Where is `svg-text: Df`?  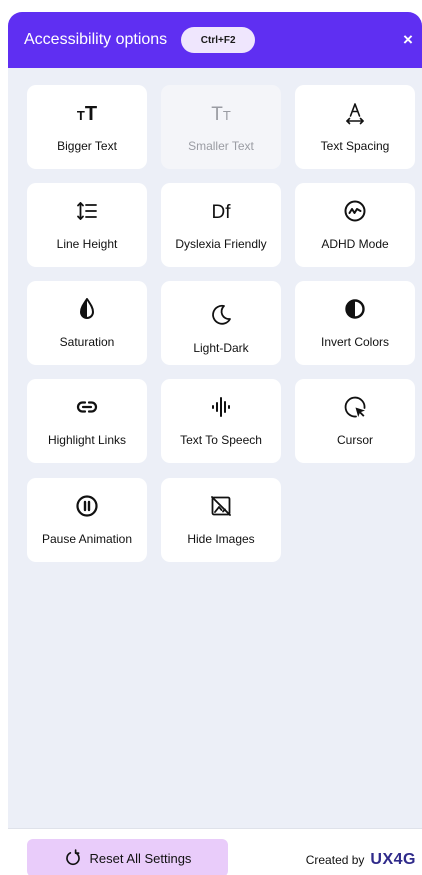
svg-text: Df is located at coordinates (222, 212).